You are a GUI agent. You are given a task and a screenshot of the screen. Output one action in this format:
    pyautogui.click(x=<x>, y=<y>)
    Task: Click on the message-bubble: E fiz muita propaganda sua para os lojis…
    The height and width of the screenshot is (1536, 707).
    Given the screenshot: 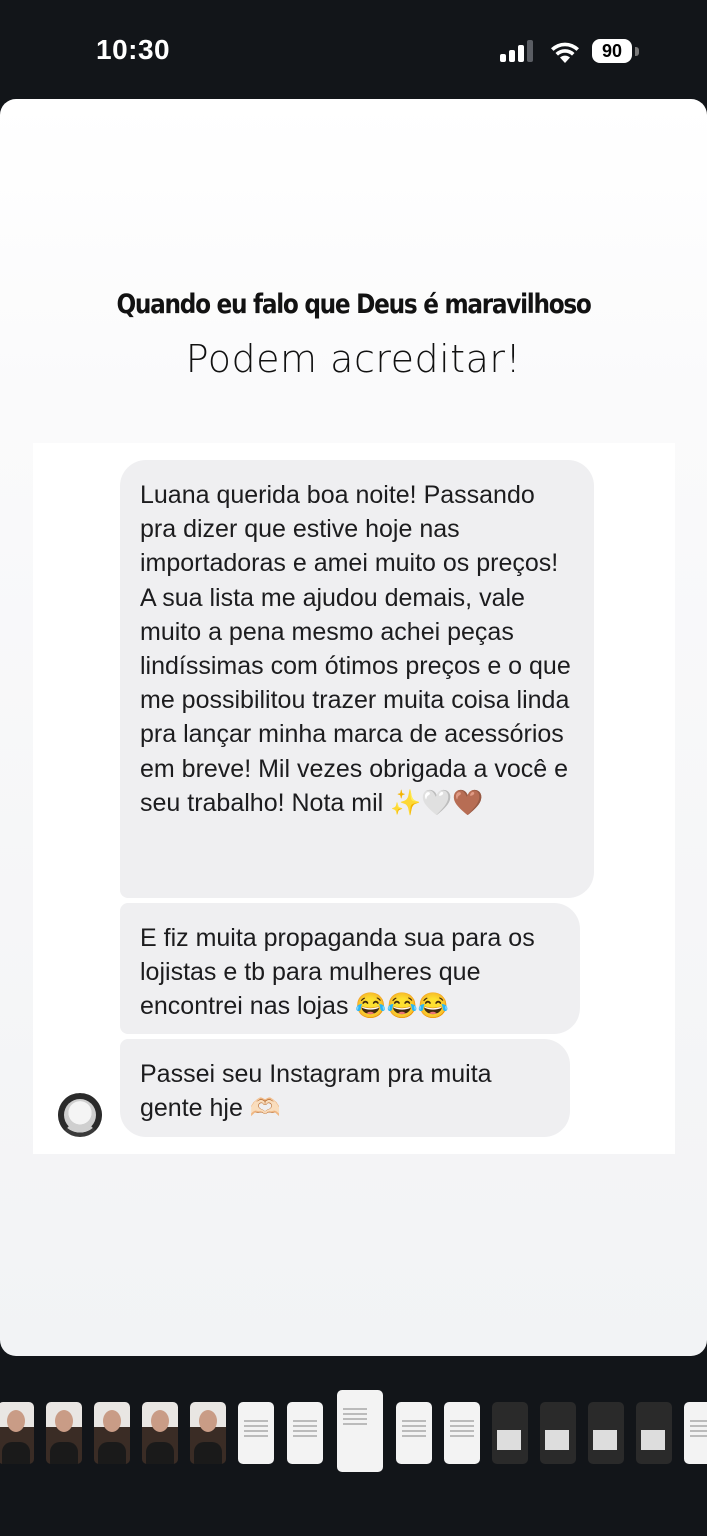 What is the action you would take?
    pyautogui.click(x=350, y=968)
    